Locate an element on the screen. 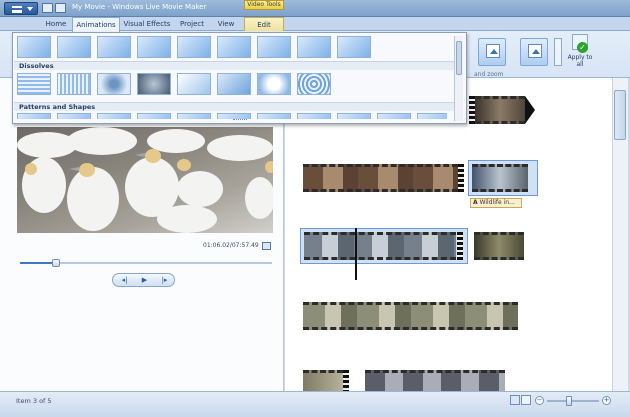  tab-project: Project is located at coordinates (192, 24).